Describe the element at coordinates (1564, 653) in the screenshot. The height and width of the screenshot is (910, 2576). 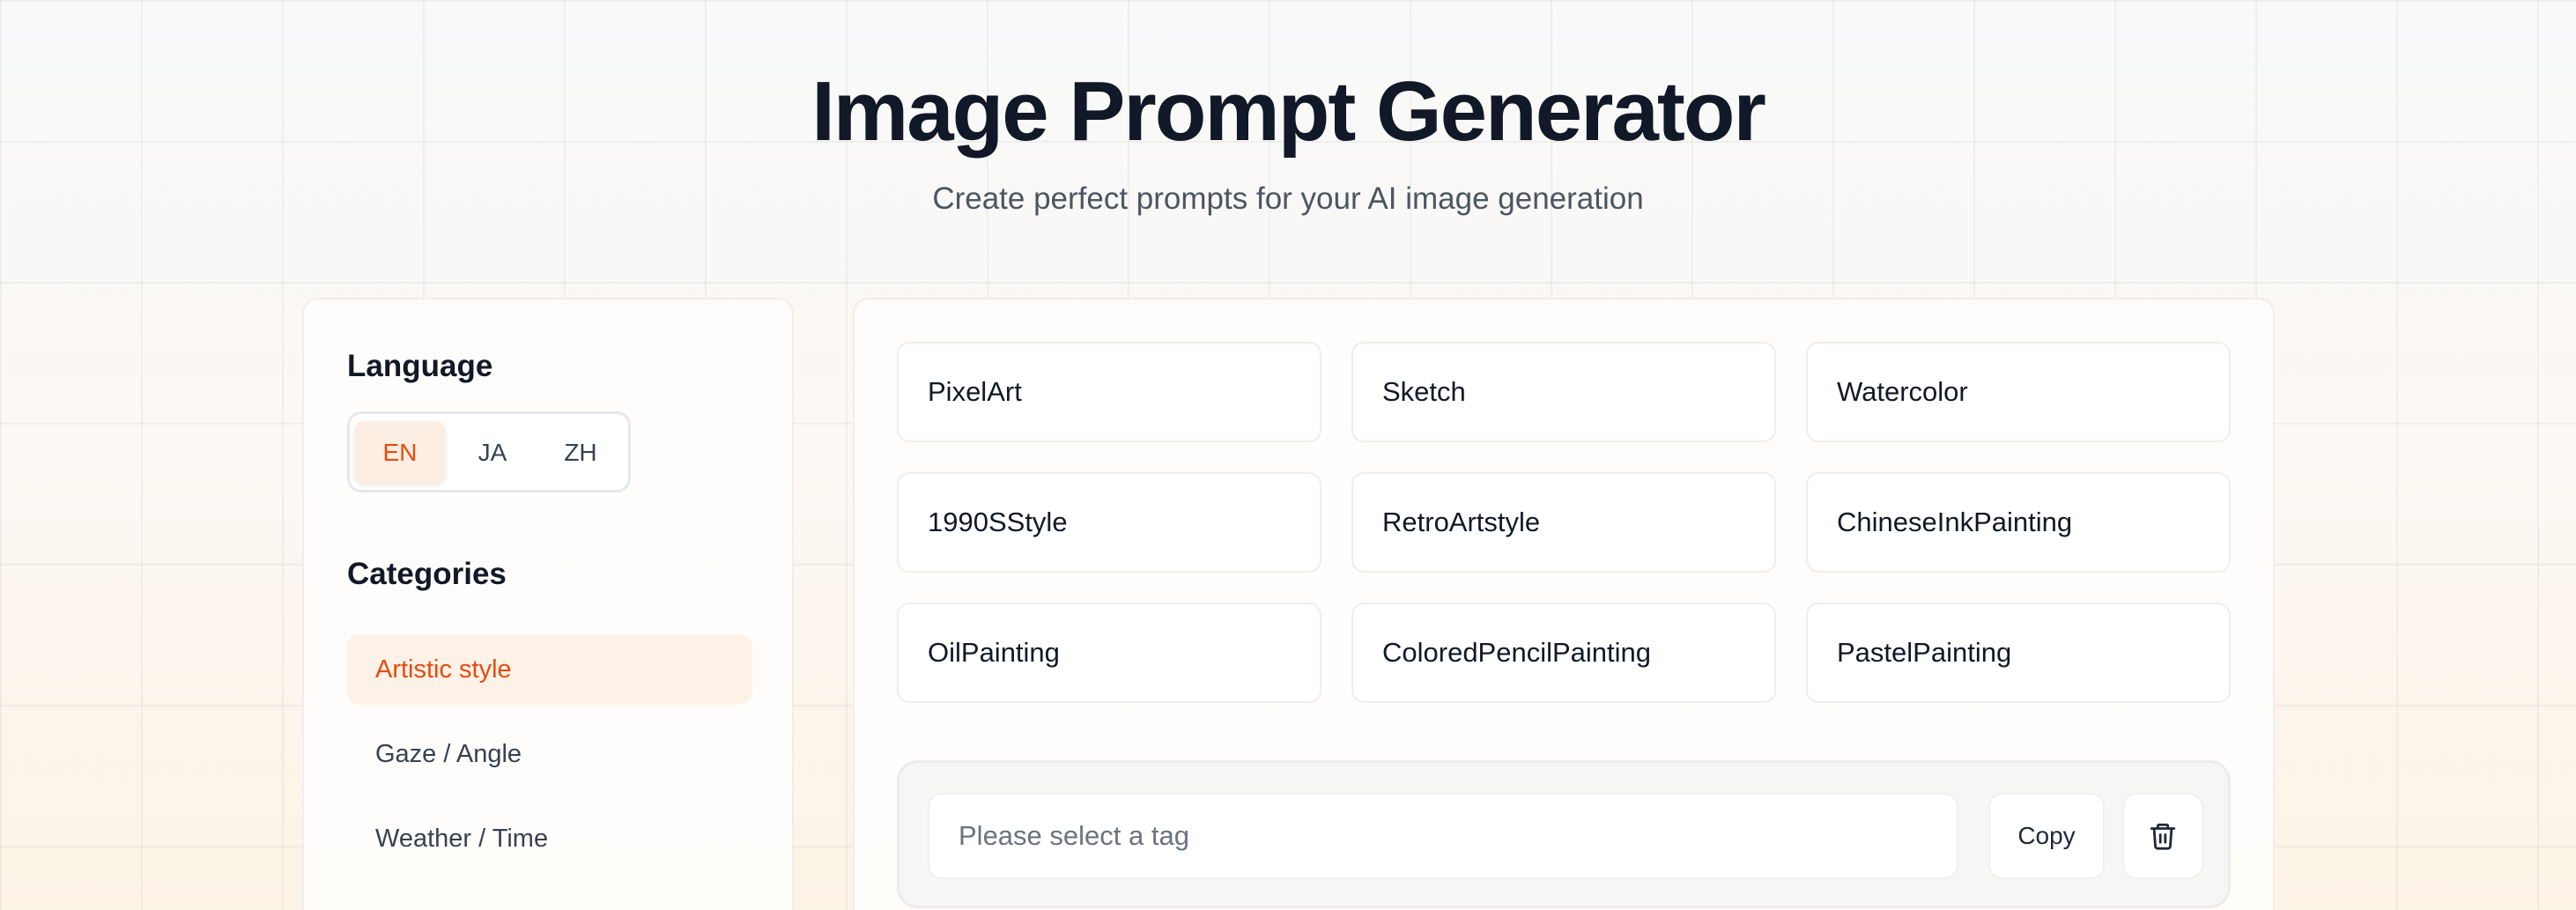
I see `tag-button: ColoredPencilPainting` at that location.